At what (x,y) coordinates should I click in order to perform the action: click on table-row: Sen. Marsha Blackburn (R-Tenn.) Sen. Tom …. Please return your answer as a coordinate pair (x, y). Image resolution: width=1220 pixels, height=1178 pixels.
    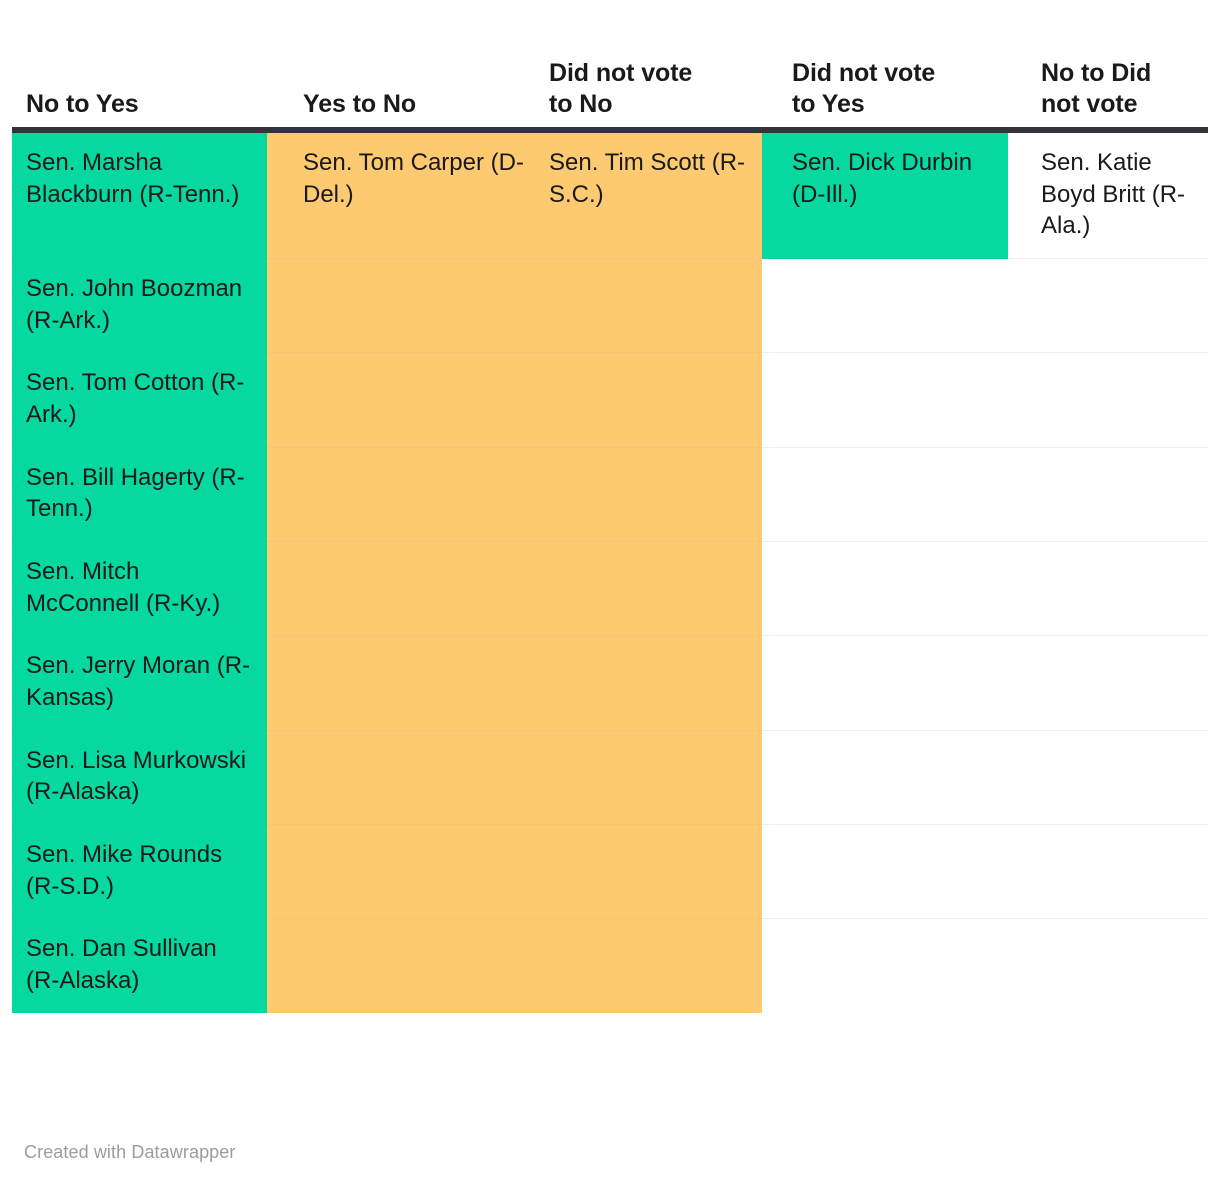
    Looking at the image, I should click on (610, 195).